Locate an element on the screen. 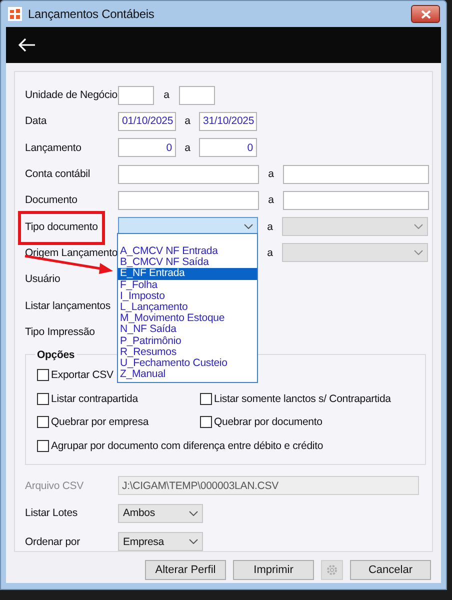 The height and width of the screenshot is (600, 452). list-item: R_Resumos is located at coordinates (187, 352).